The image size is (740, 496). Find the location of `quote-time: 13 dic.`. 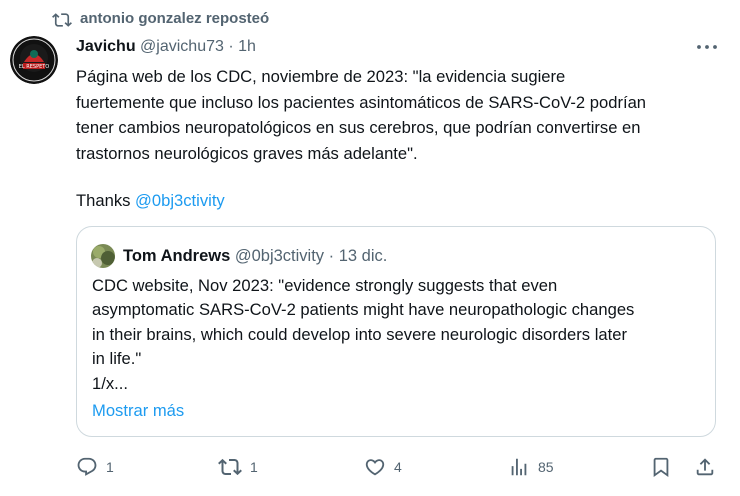

quote-time: 13 dic. is located at coordinates (363, 256).